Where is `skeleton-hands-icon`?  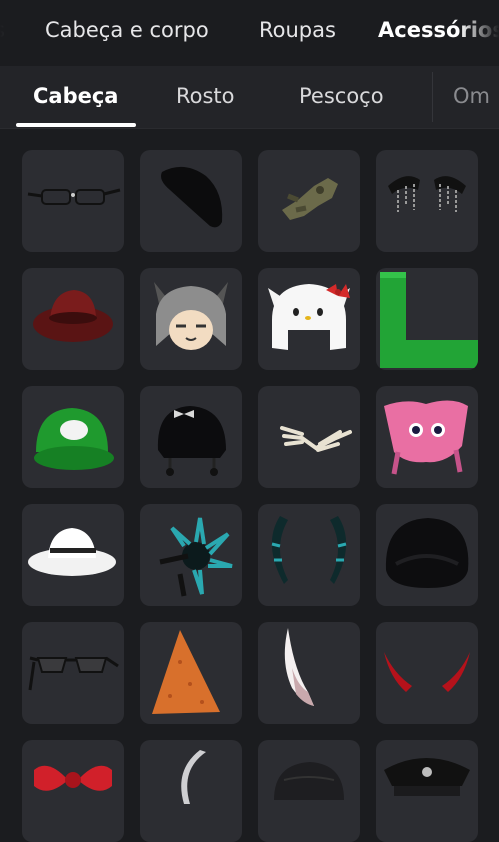 skeleton-hands-icon is located at coordinates (316, 439).